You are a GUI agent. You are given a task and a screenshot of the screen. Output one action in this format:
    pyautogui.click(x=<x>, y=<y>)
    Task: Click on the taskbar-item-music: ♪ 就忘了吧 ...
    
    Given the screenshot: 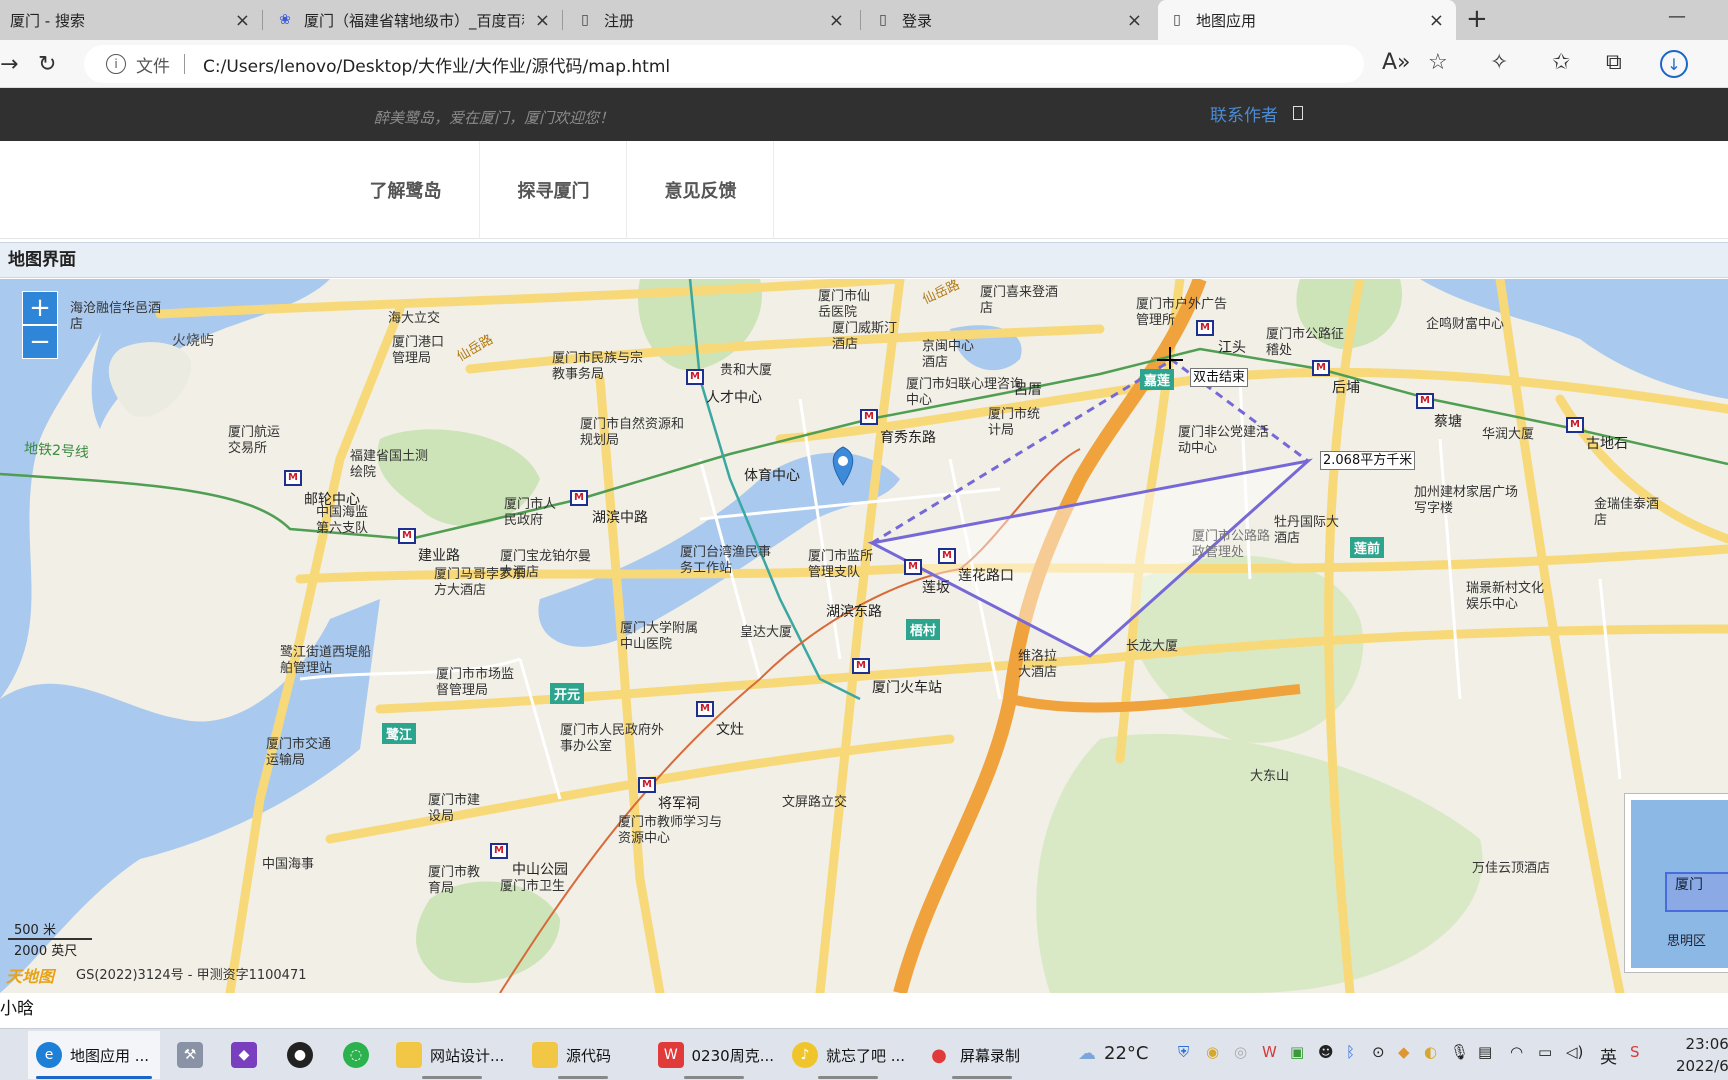 What is the action you would take?
    pyautogui.click(x=848, y=1055)
    